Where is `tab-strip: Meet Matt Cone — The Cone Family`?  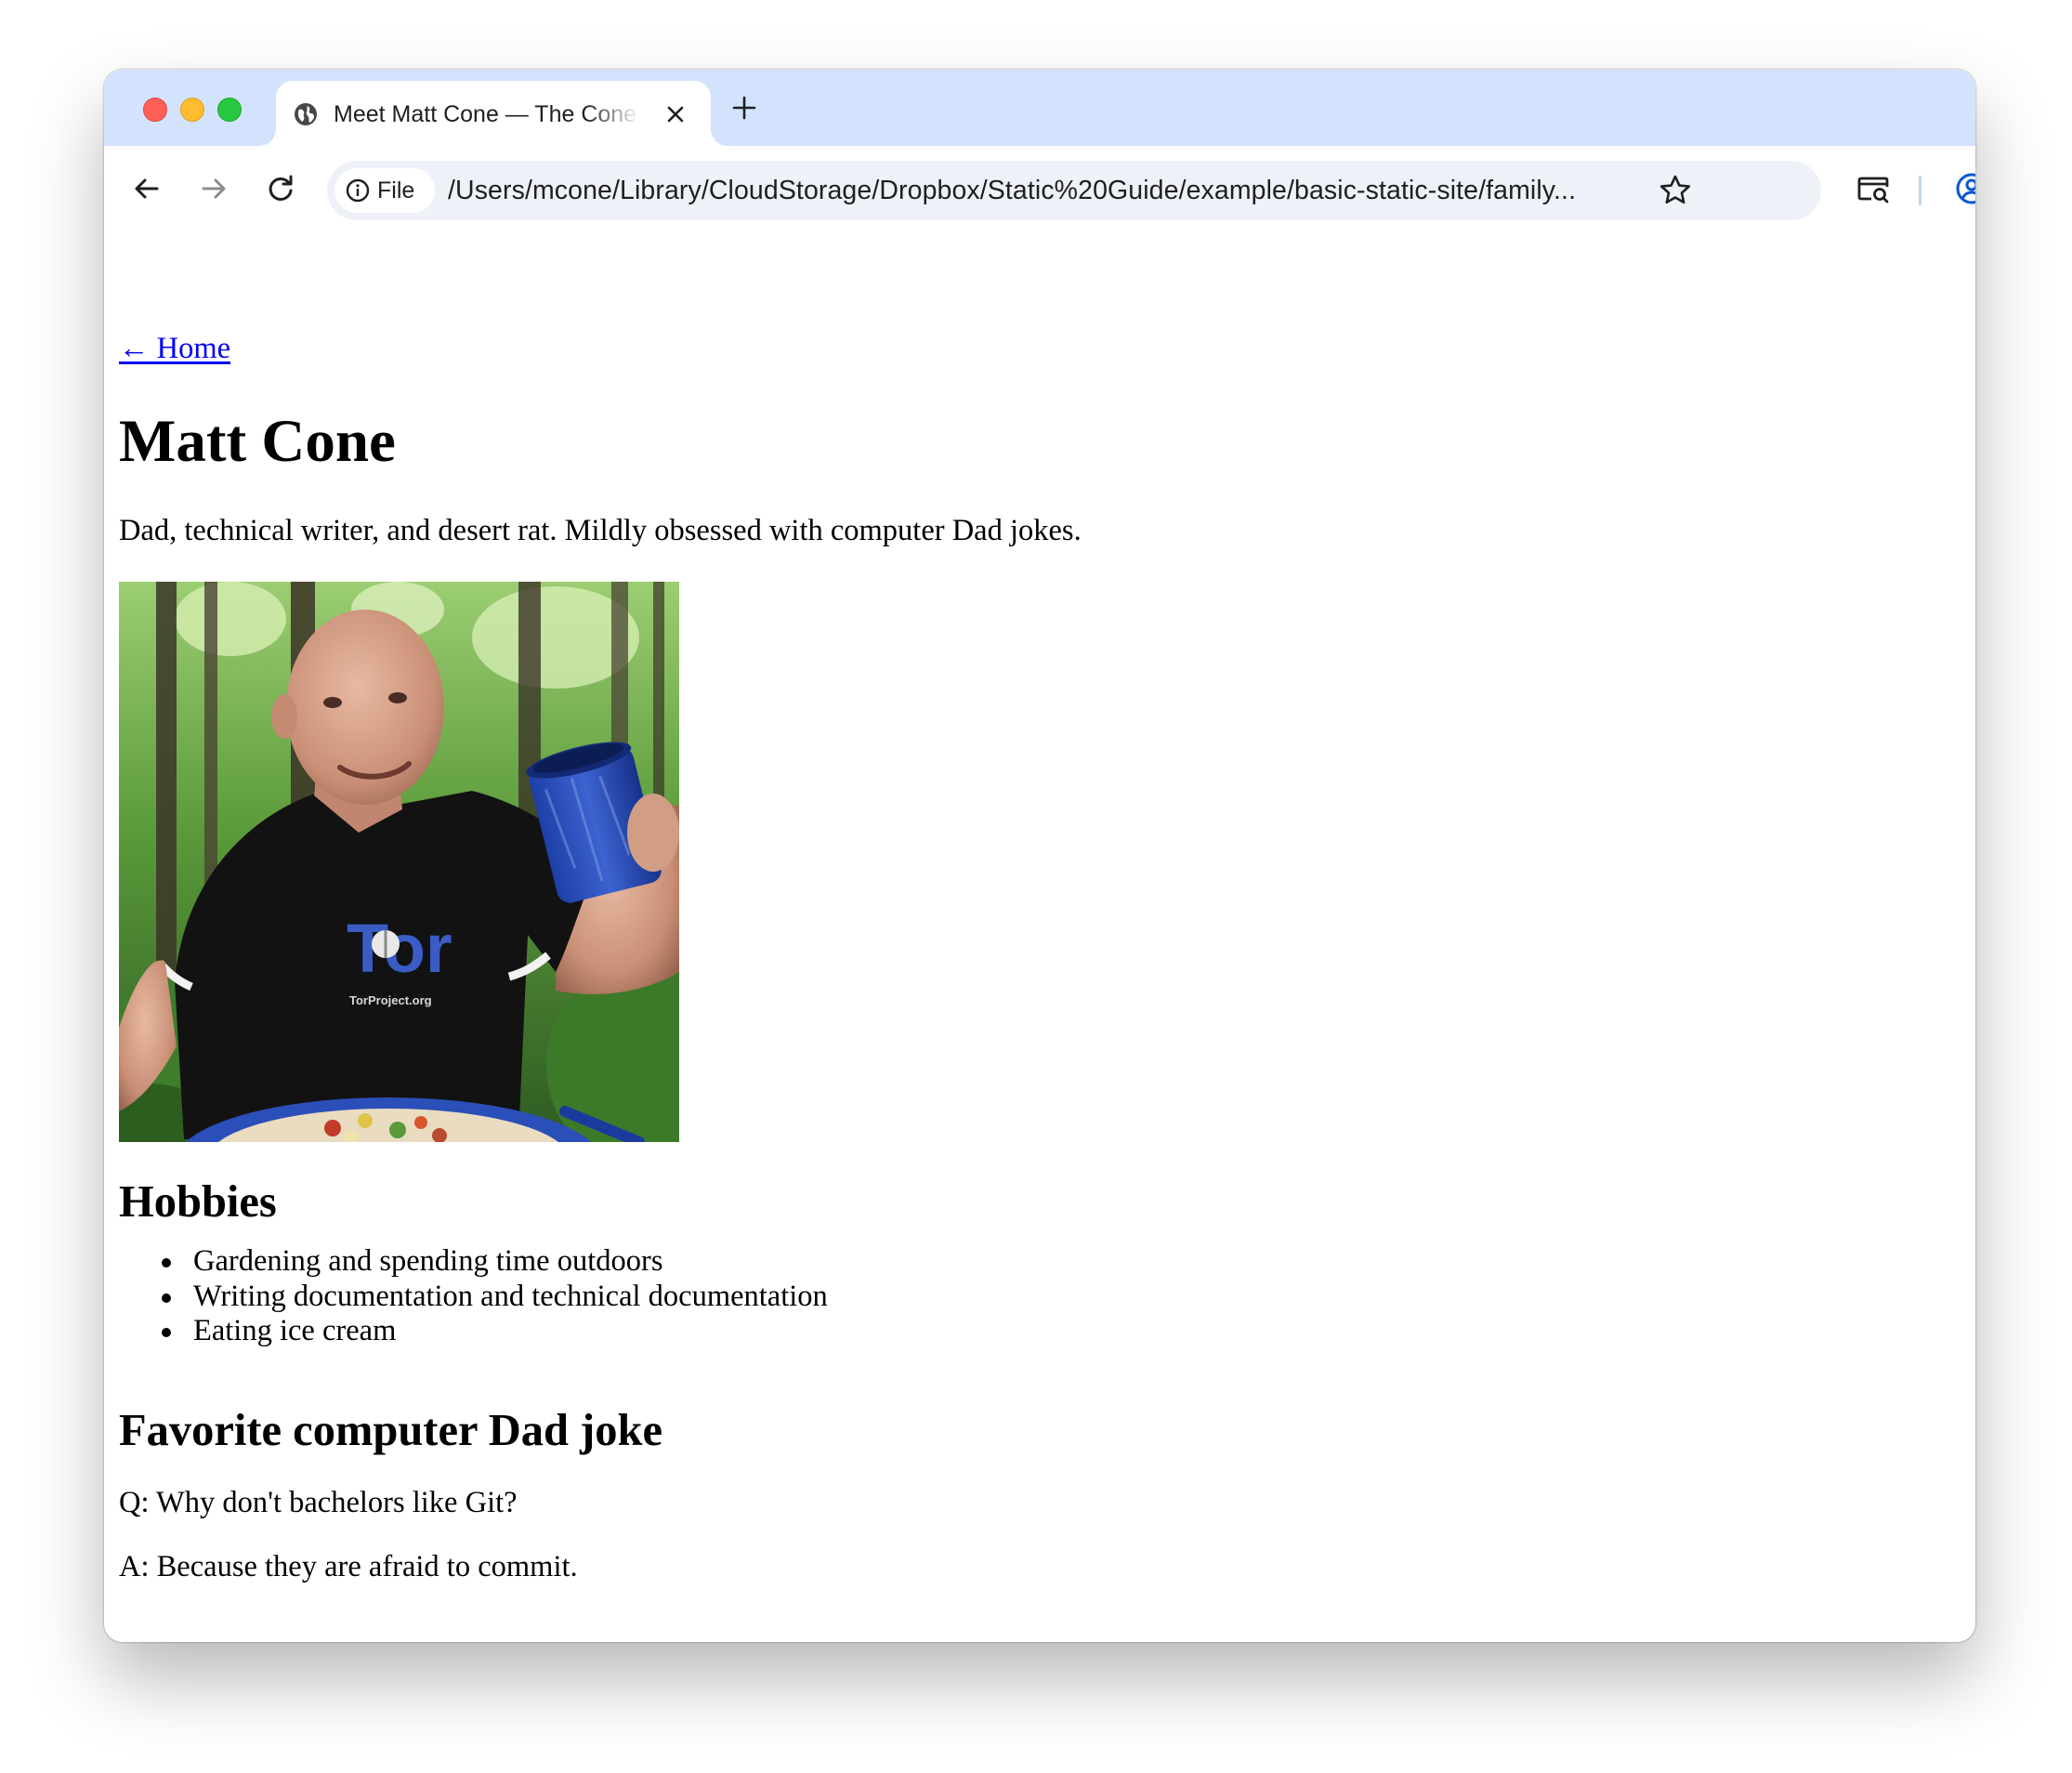
tab-strip: Meet Matt Cone — The Cone Family is located at coordinates (1039, 108).